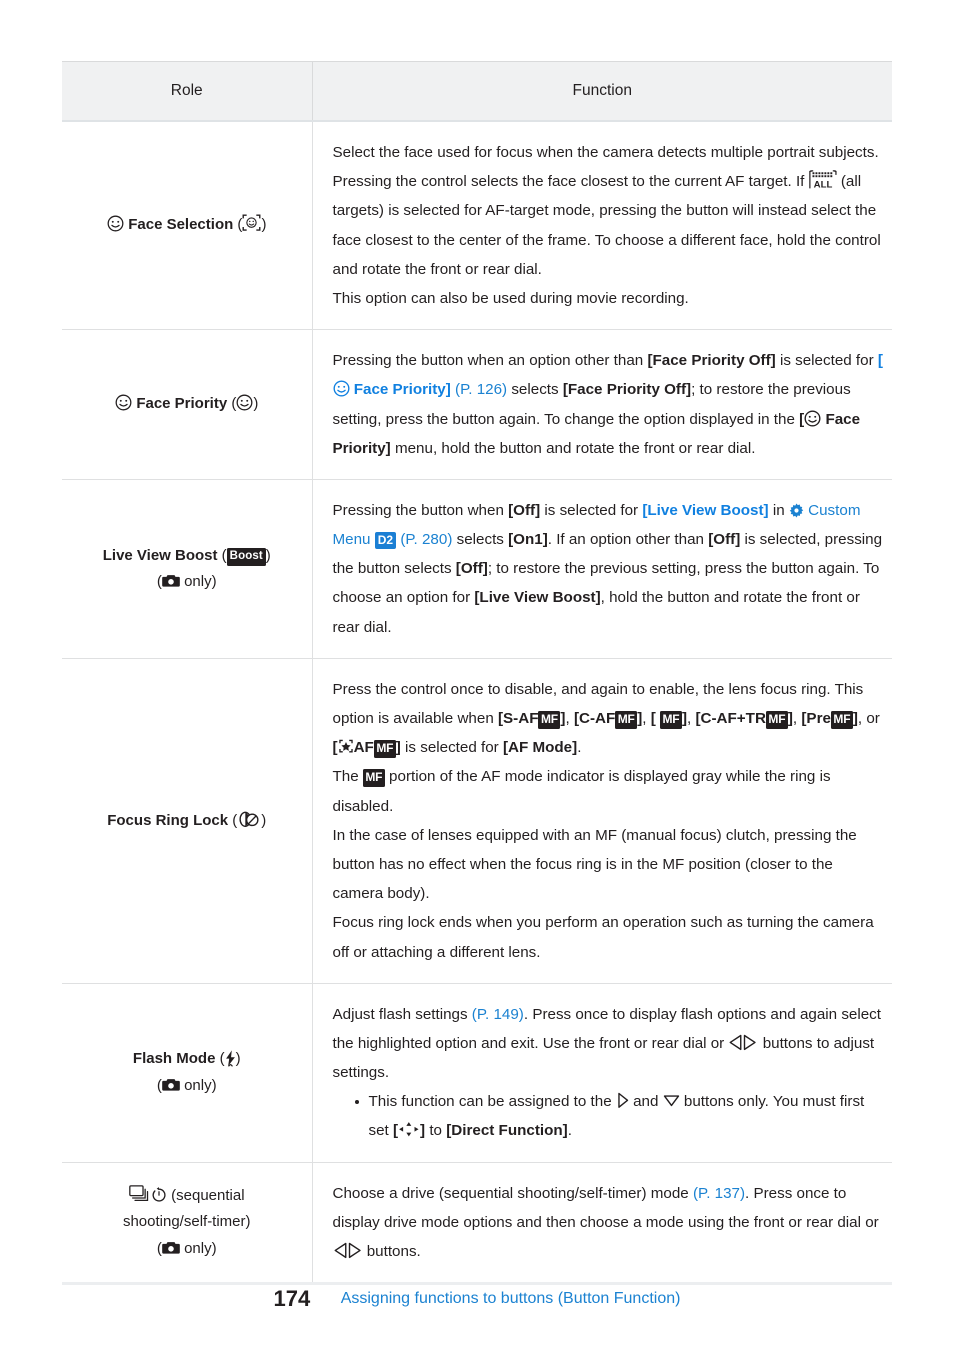 The image size is (954, 1354). Describe the element at coordinates (385, 541) in the screenshot. I see `custom-menu-d2-badge: D2` at that location.